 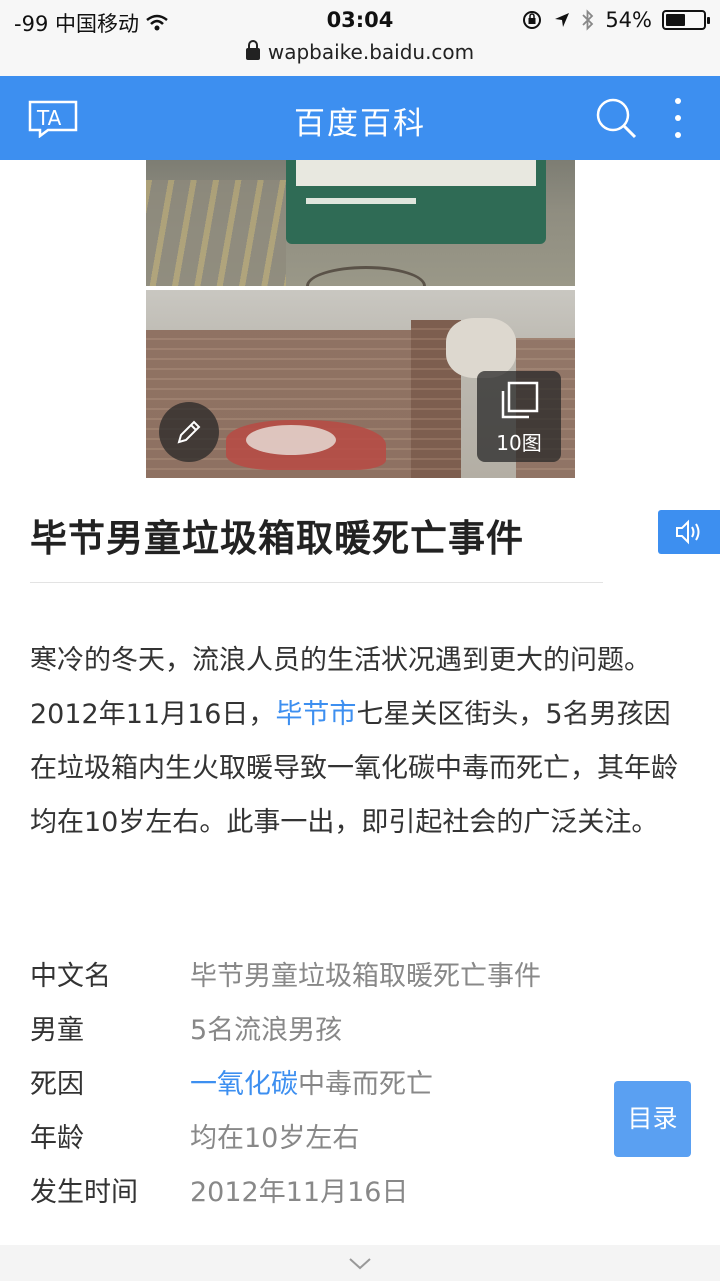 What do you see at coordinates (365, 976) in the screenshot?
I see `info-value: 毕节男童垃圾箱取暖死亡事件` at bounding box center [365, 976].